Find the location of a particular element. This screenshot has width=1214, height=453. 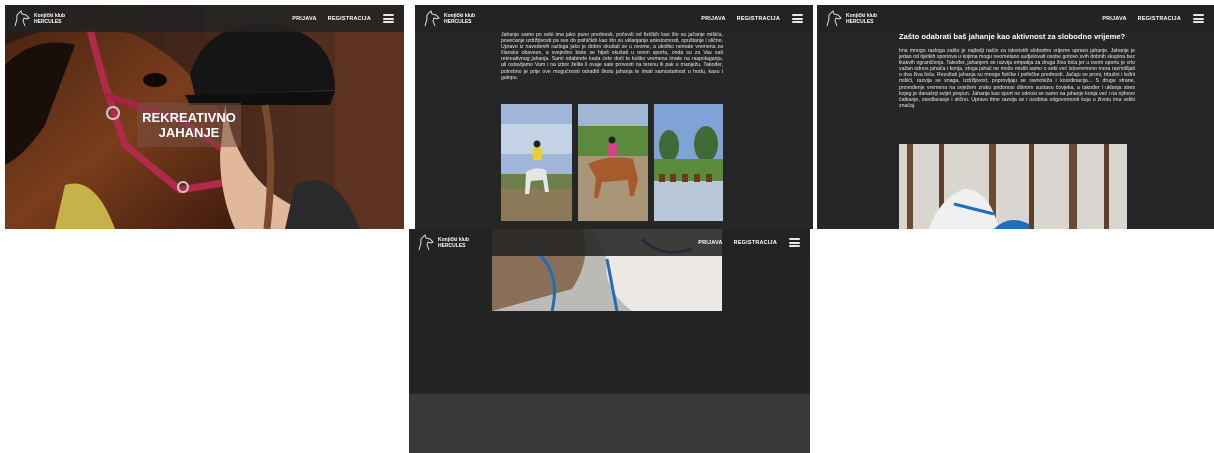

photo-rider-pink is located at coordinates (613, 162).